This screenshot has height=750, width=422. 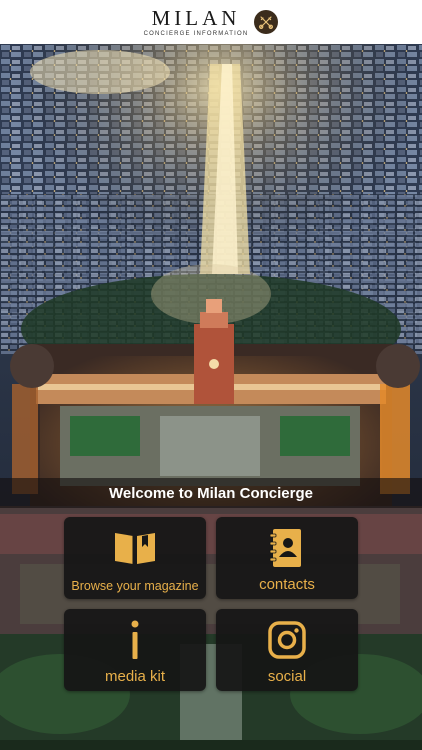 I want to click on logo-title: MILAN, so click(x=196, y=17).